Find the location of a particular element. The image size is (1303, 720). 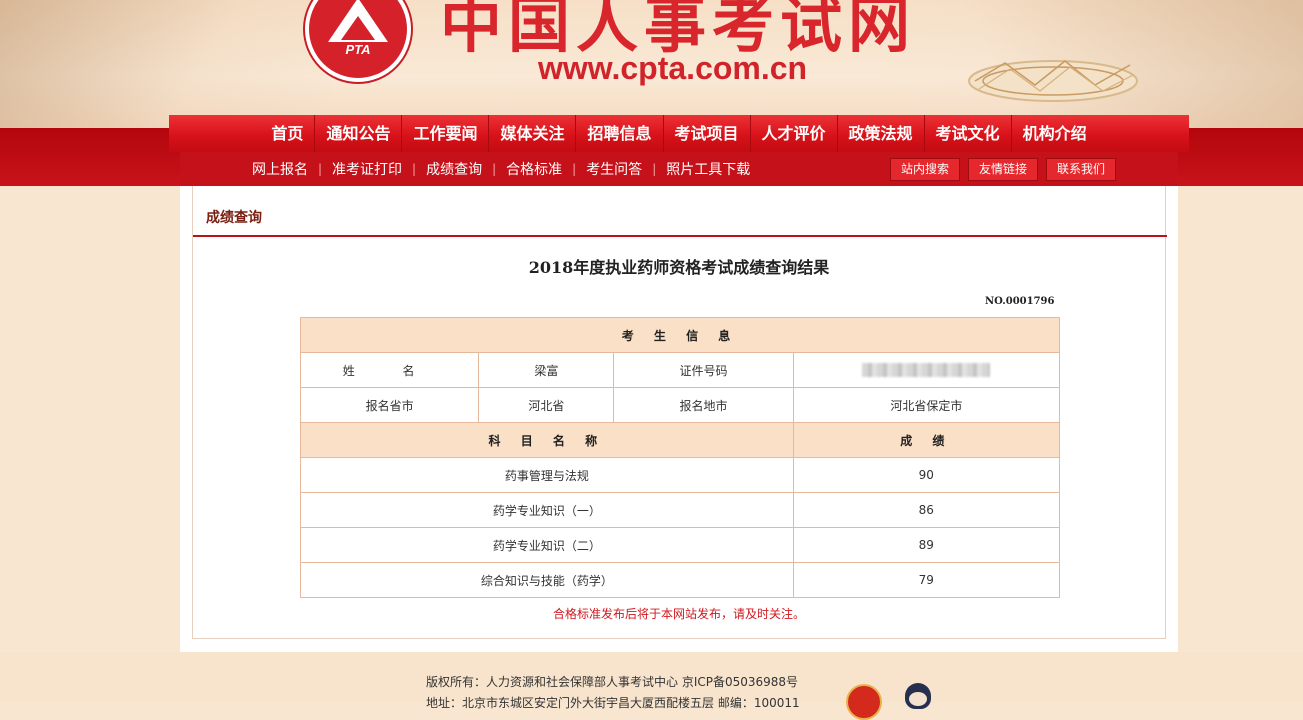

panel-divider is located at coordinates (680, 236).